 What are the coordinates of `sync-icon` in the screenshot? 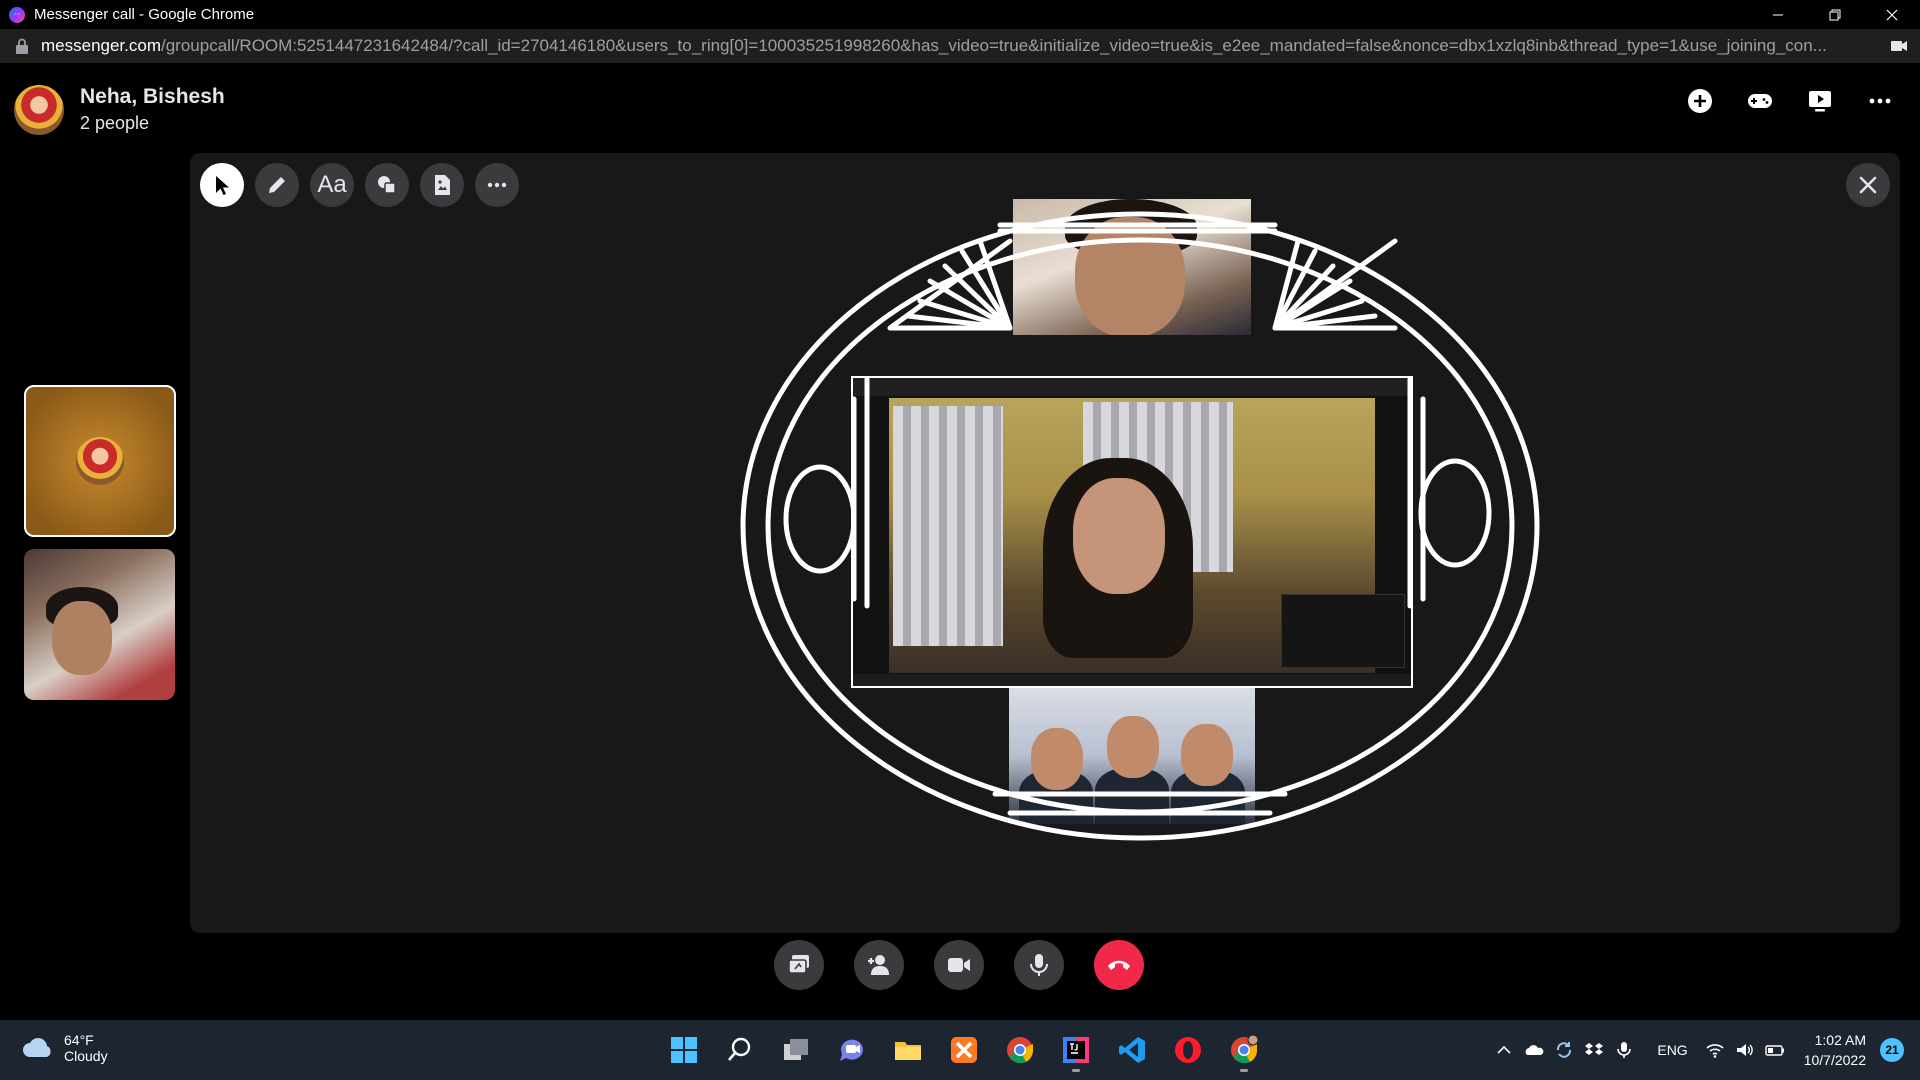 It's located at (1564, 1050).